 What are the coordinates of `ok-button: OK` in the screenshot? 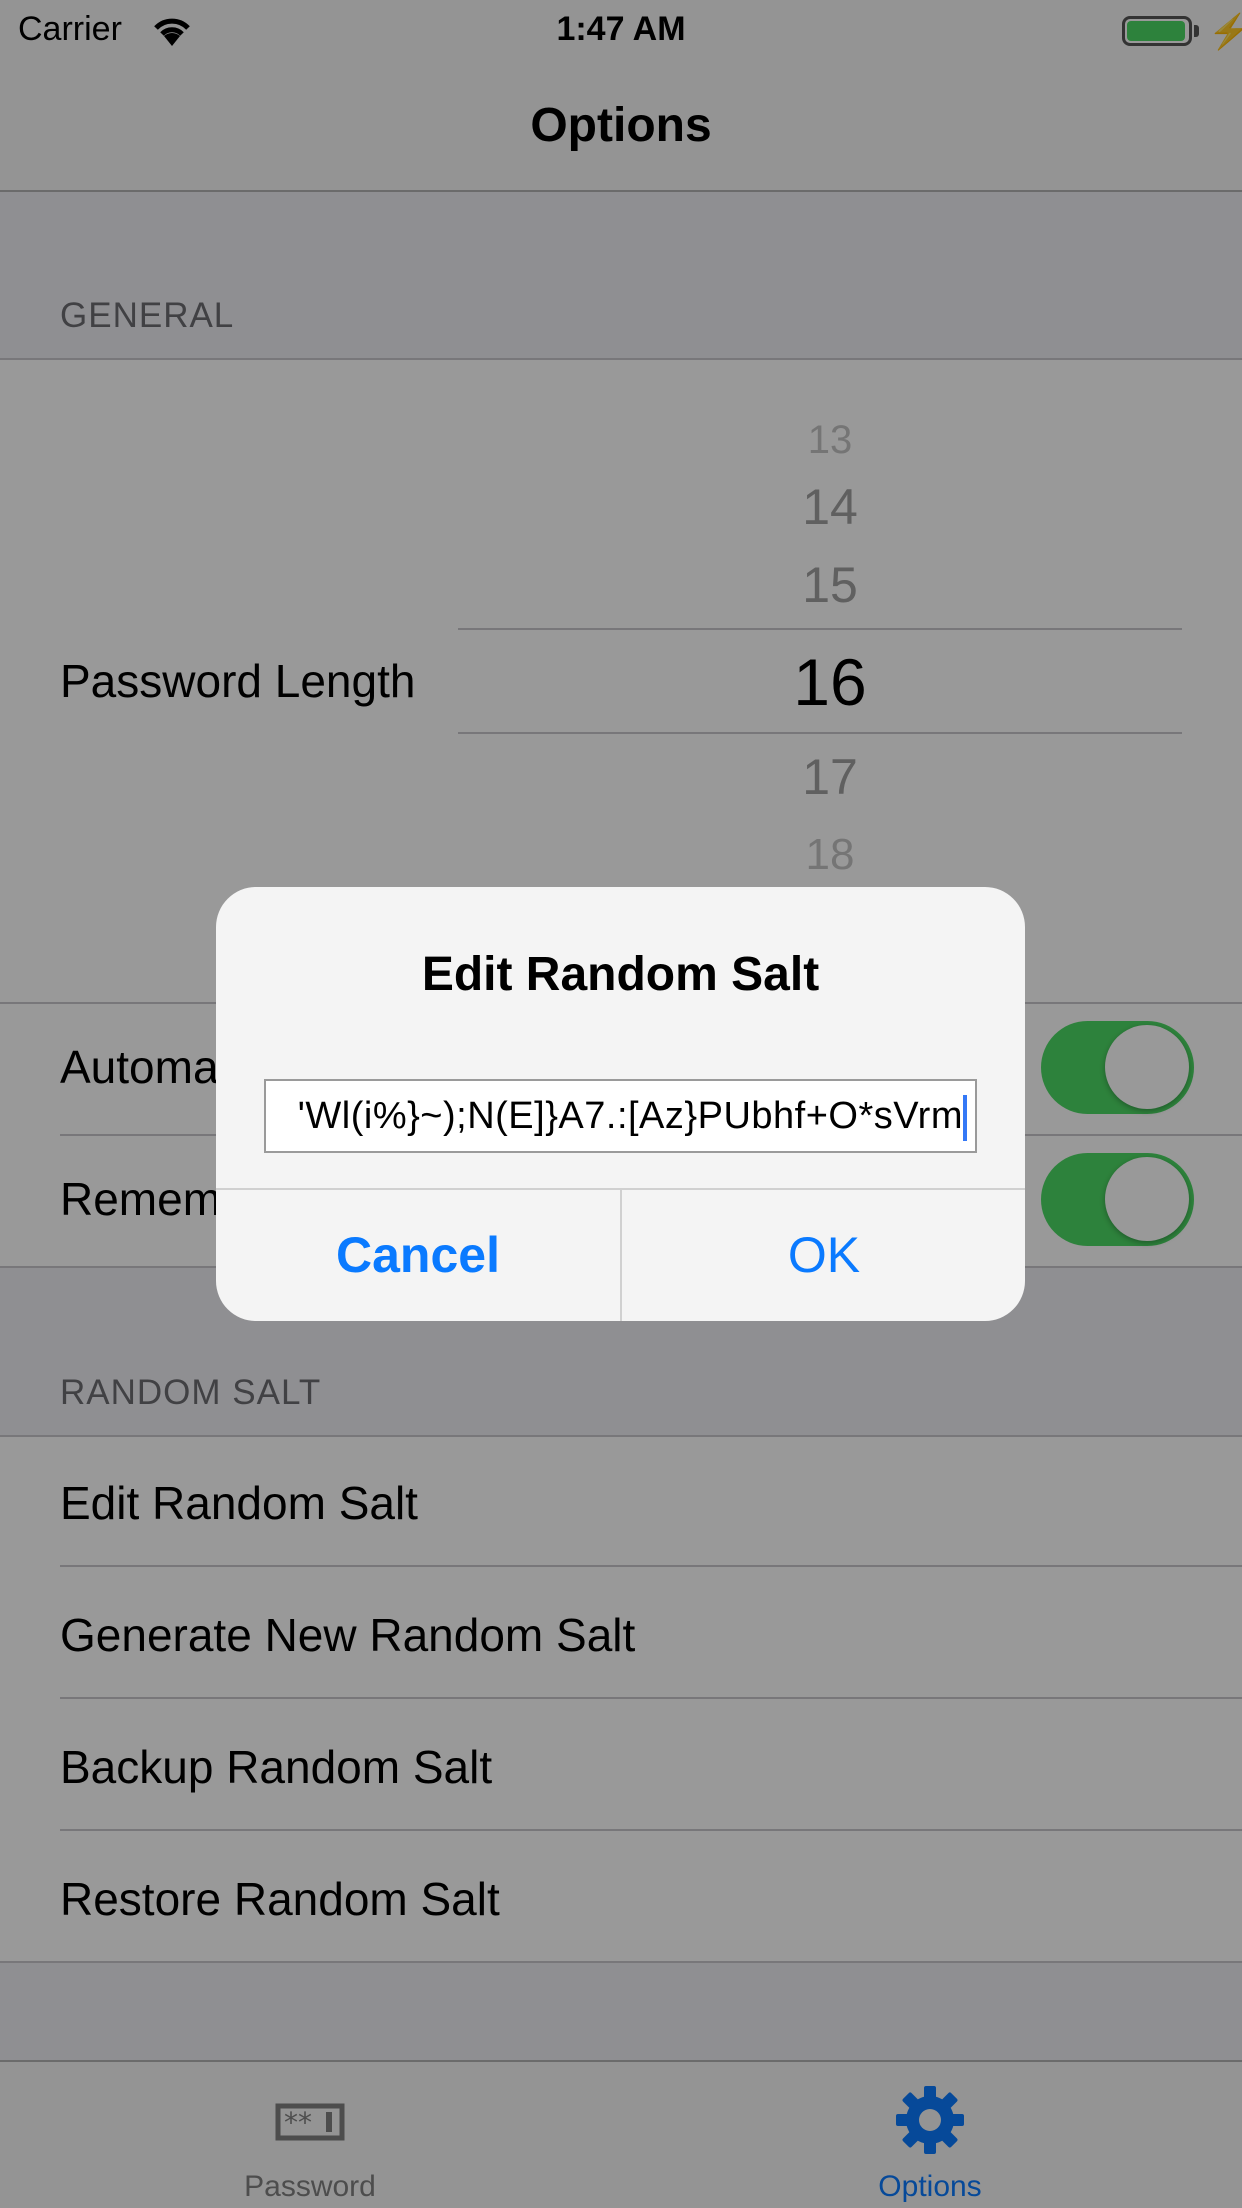 It's located at (823, 1255).